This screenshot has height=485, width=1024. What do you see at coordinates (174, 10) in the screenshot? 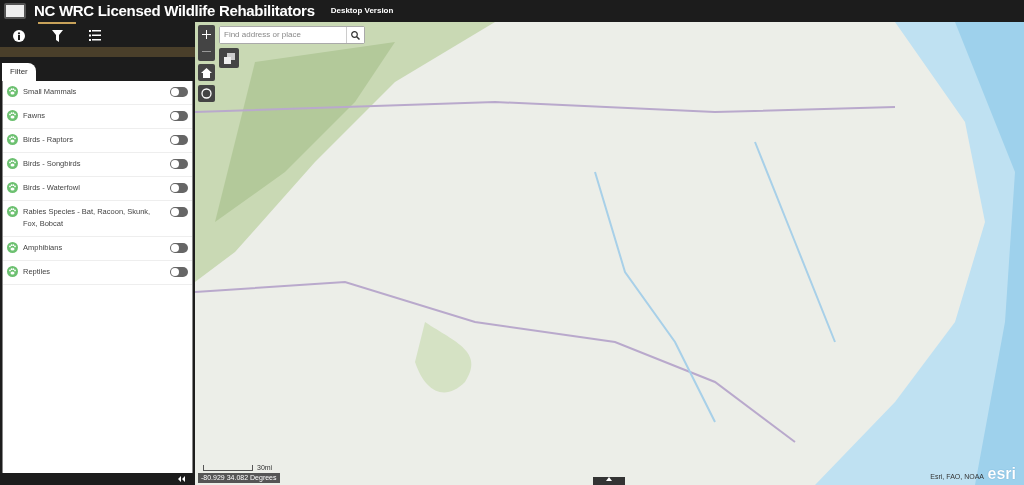
I see `app-title: NC WRC Licensed Wildlife Rehabilitators` at bounding box center [174, 10].